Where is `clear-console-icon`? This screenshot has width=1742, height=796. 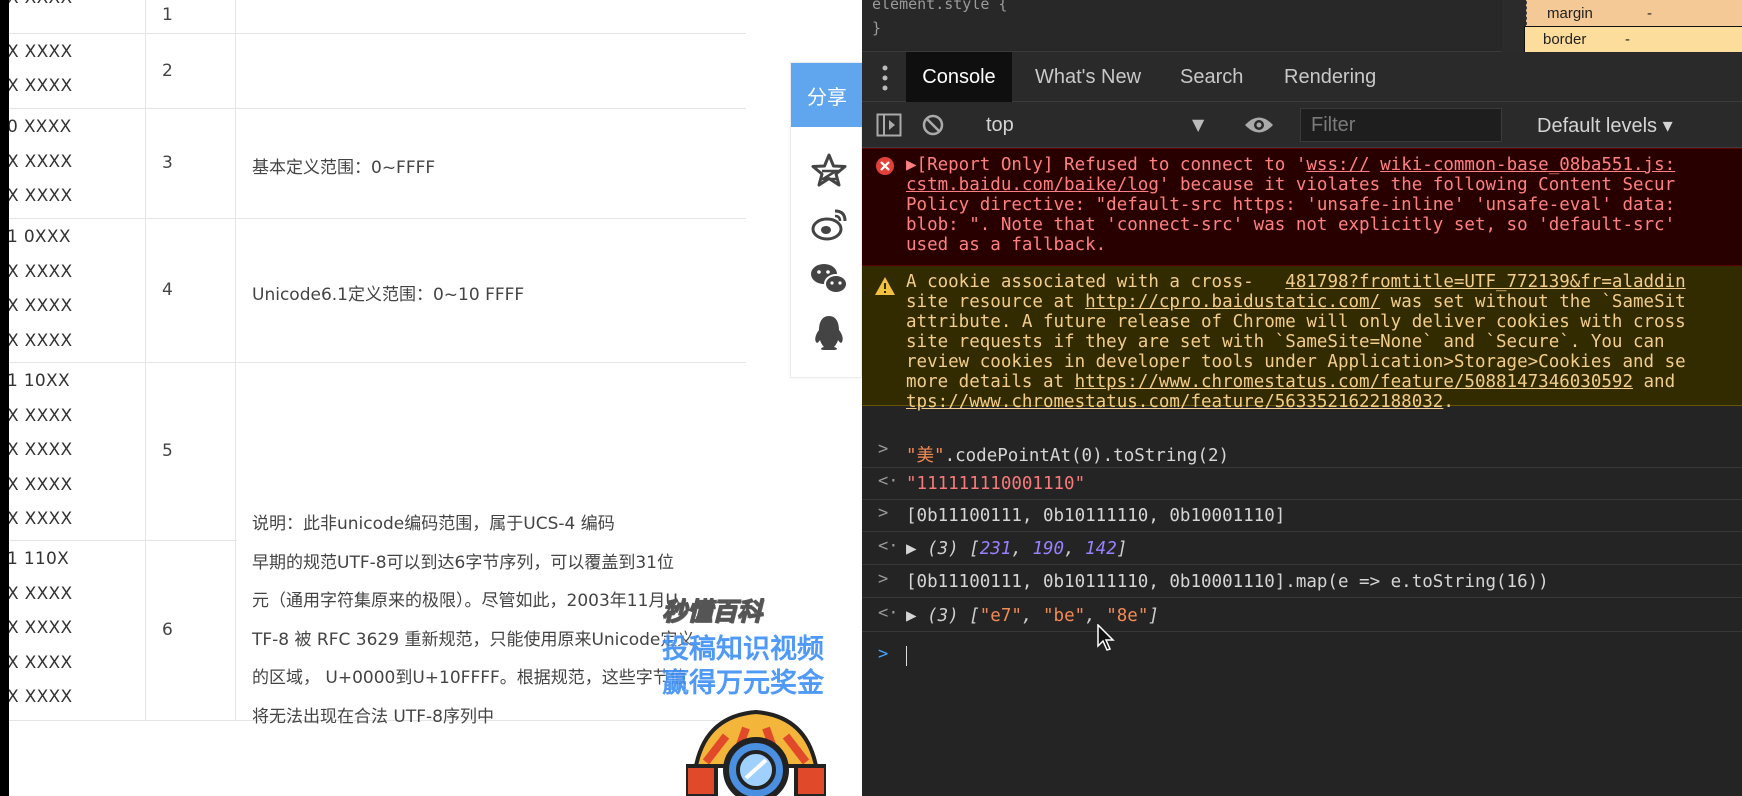
clear-console-icon is located at coordinates (933, 125).